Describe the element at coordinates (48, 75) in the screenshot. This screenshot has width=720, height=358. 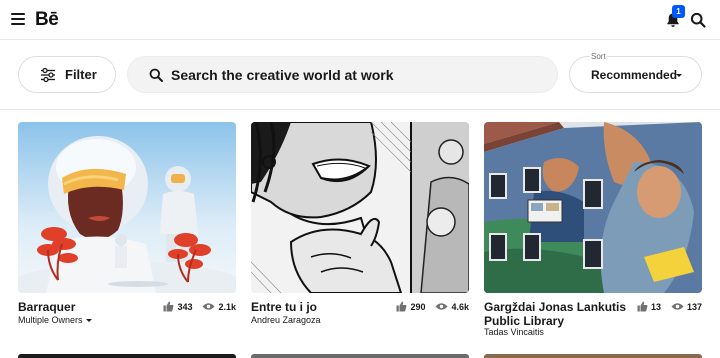
I see `sliders-icon` at that location.